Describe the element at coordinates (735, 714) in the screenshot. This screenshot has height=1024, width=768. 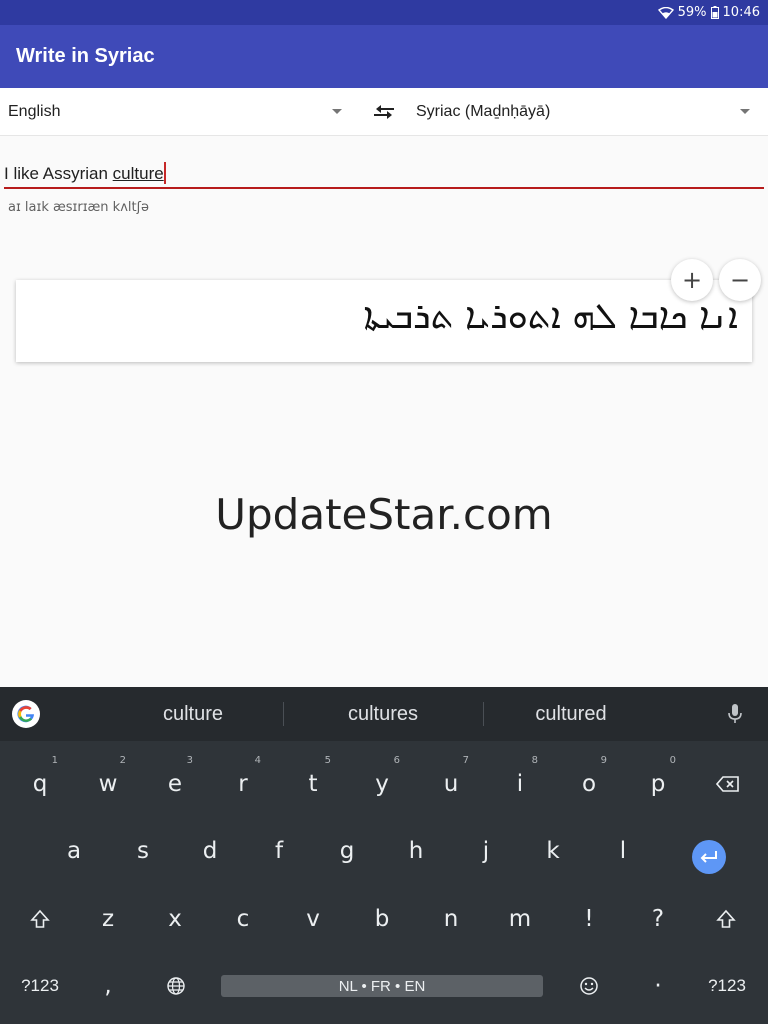
I see `microphone-icon` at that location.